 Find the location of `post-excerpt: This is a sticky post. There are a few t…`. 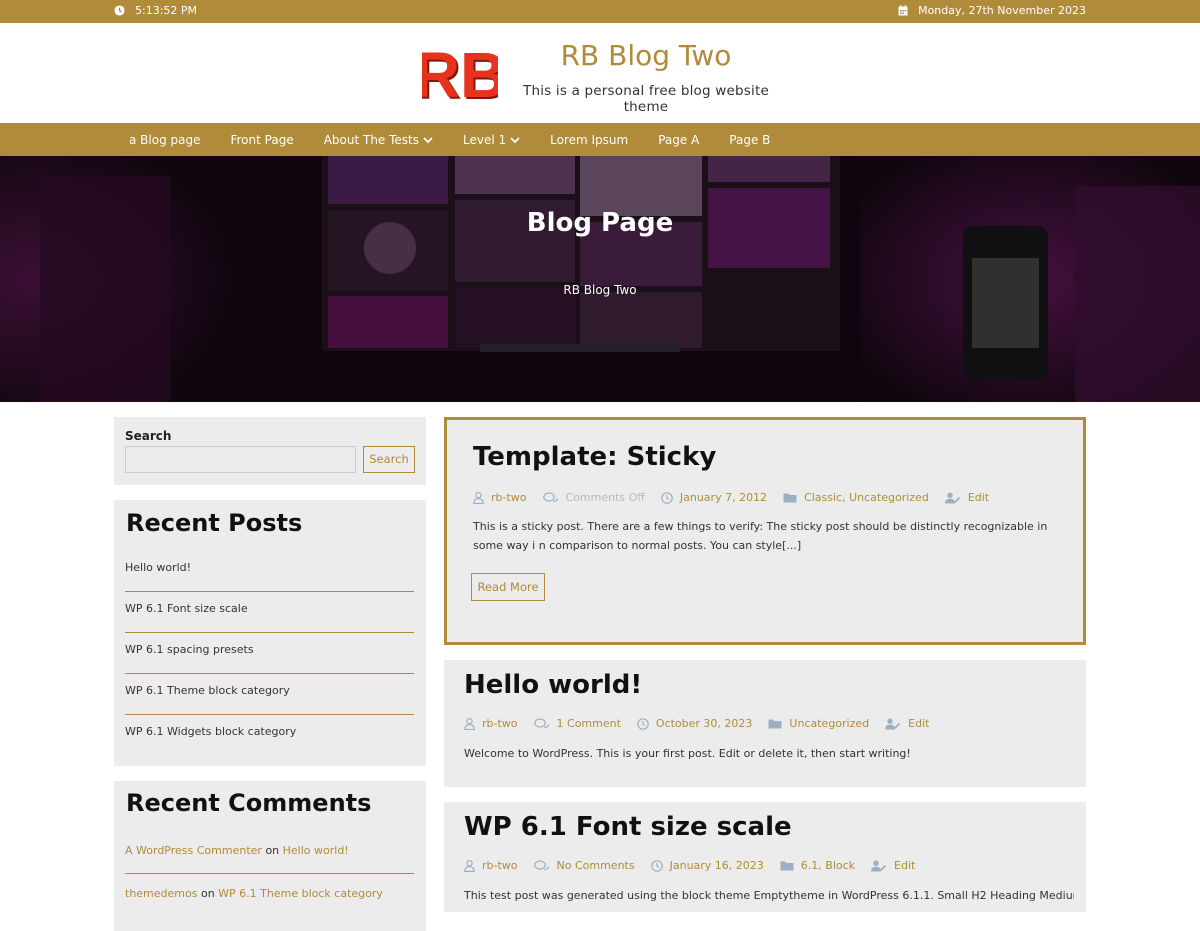

post-excerpt: This is a sticky post. There are a few t… is located at coordinates (760, 536).